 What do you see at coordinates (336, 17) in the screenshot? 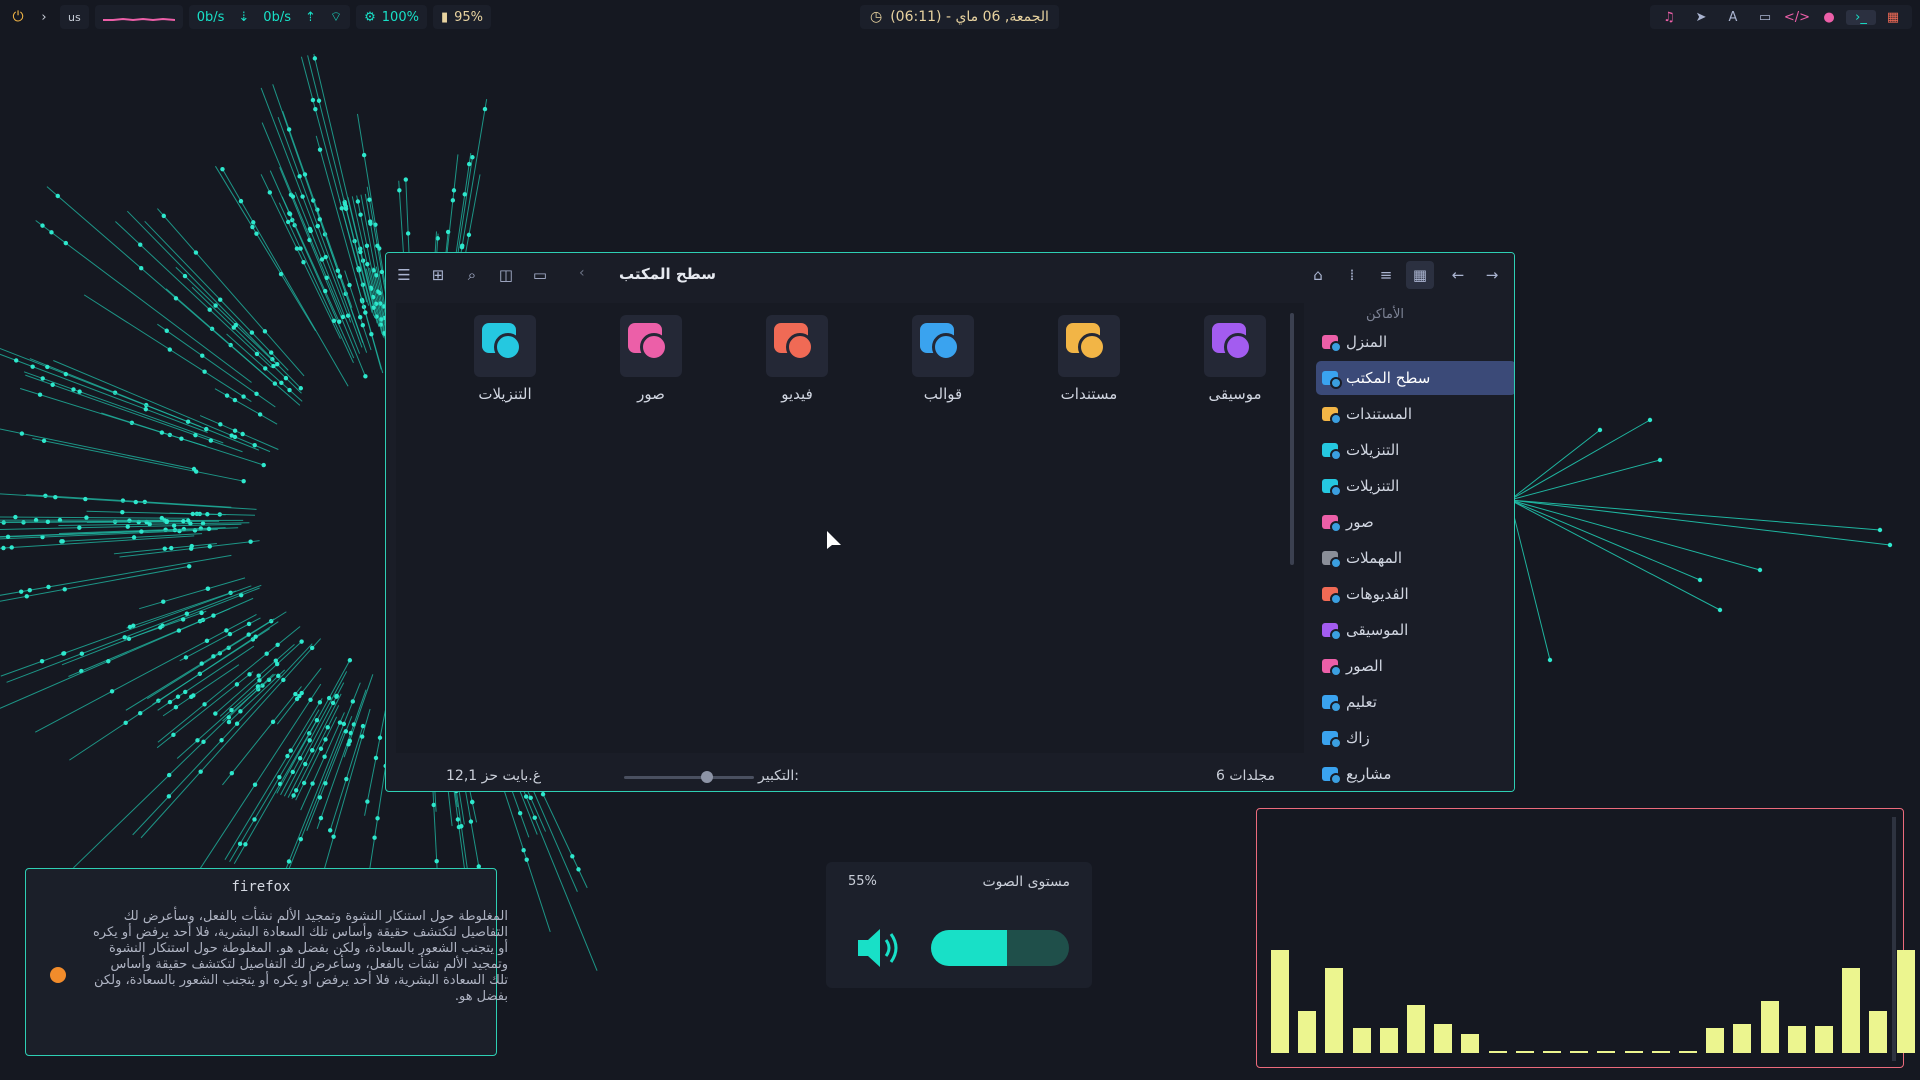
I see `wifi-icon: ⌔` at bounding box center [336, 17].